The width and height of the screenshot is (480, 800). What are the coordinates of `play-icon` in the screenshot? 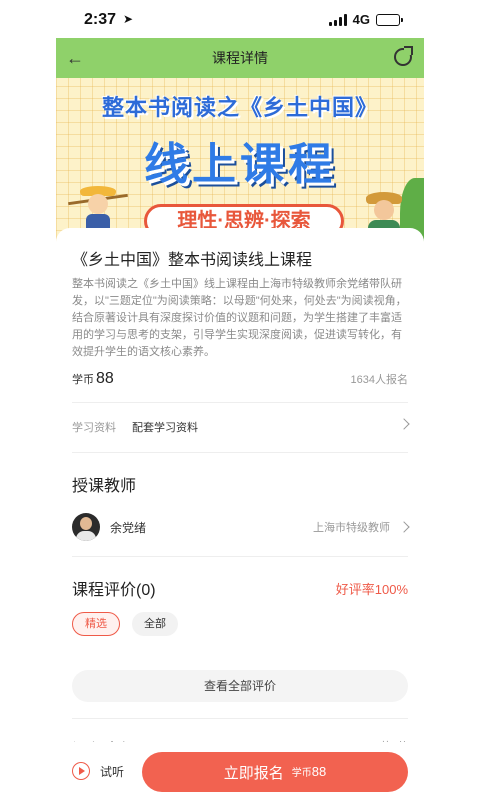 It's located at (81, 771).